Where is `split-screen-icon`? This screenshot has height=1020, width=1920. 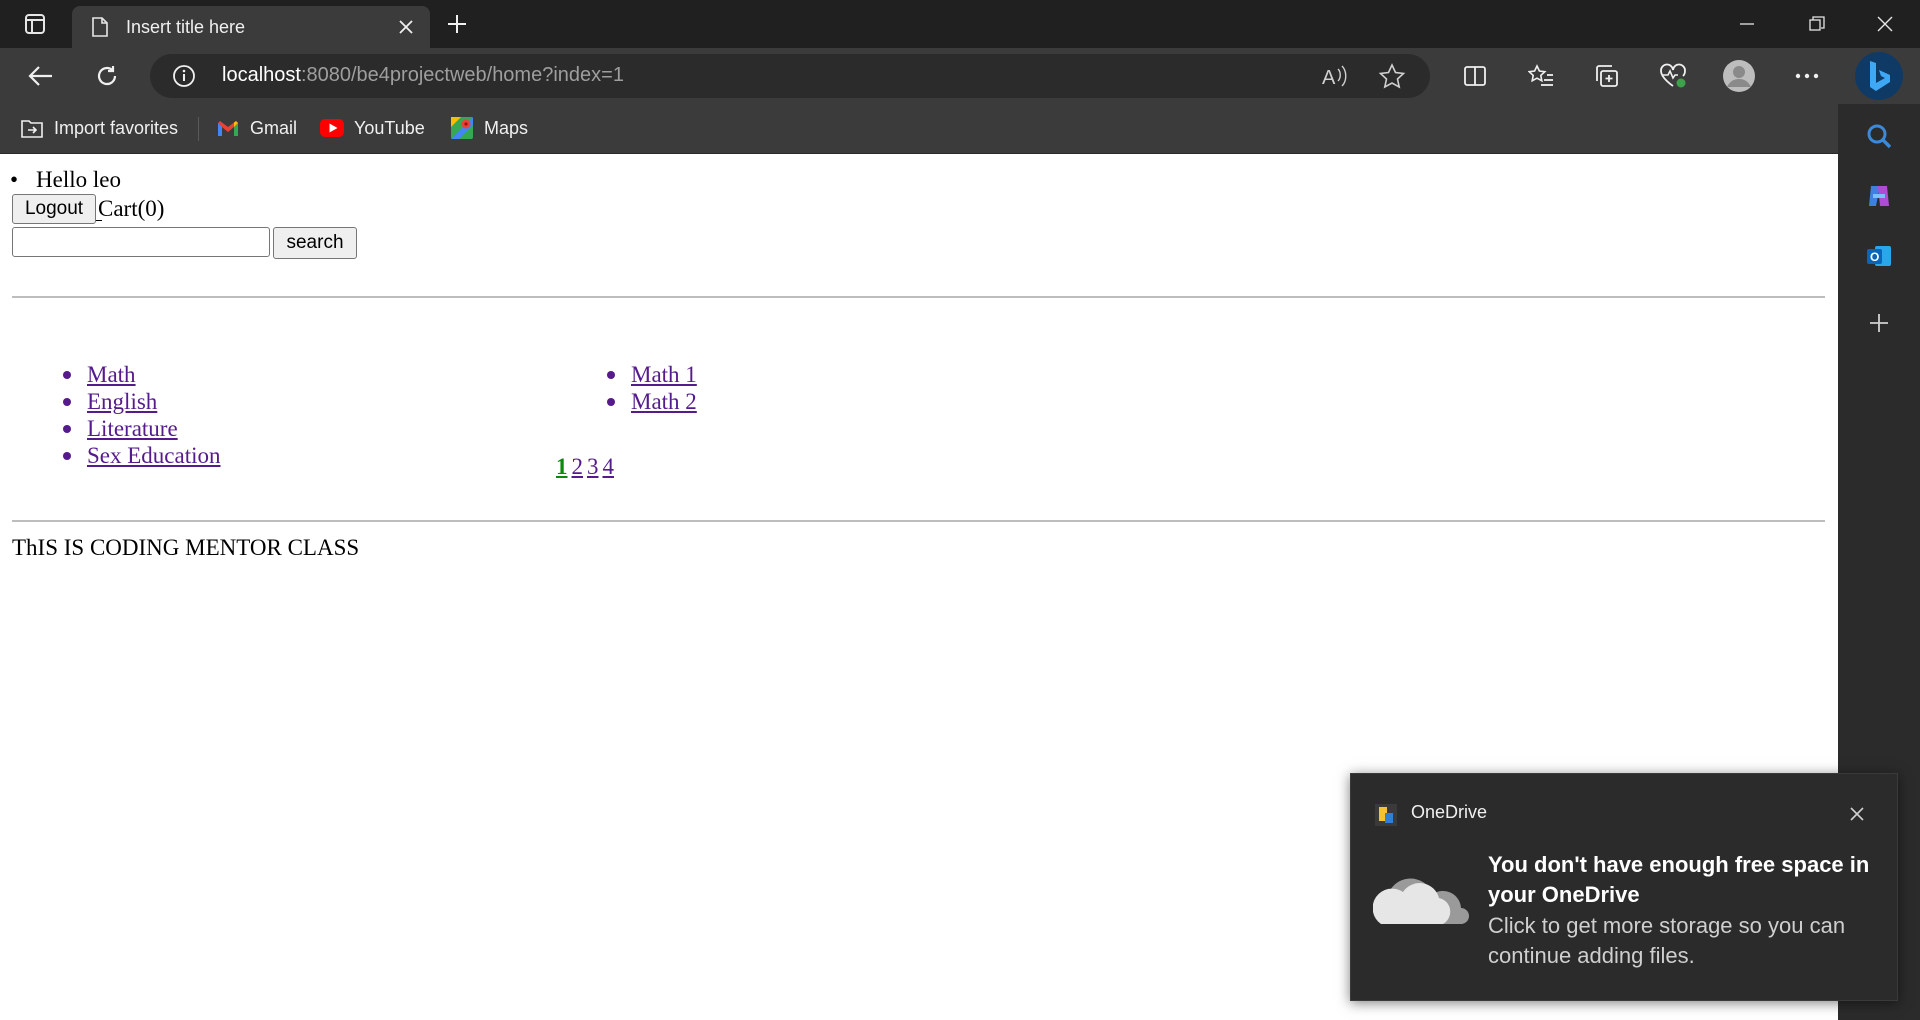 split-screen-icon is located at coordinates (1475, 76).